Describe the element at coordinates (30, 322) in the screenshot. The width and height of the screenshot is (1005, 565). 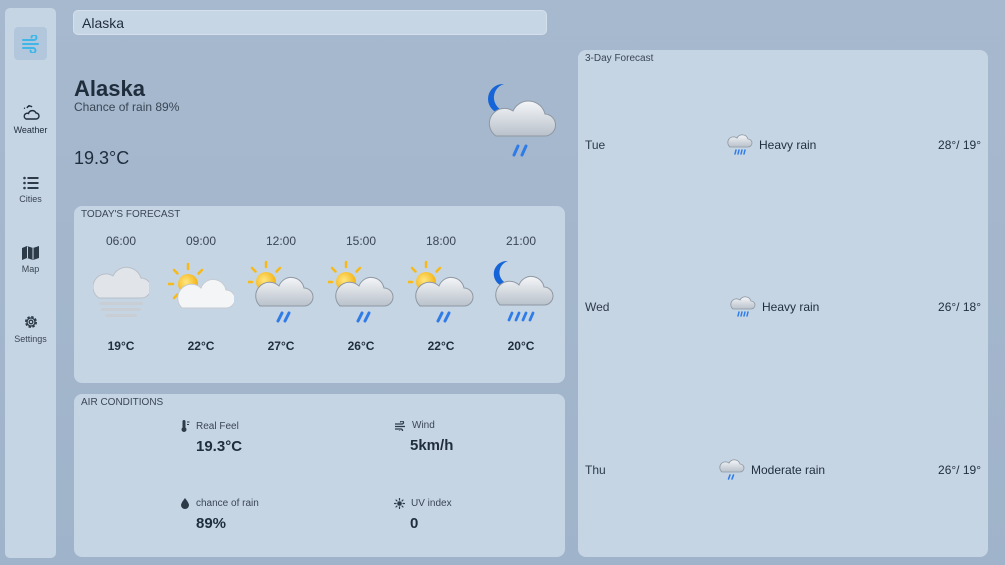
I see `gear-icon` at that location.